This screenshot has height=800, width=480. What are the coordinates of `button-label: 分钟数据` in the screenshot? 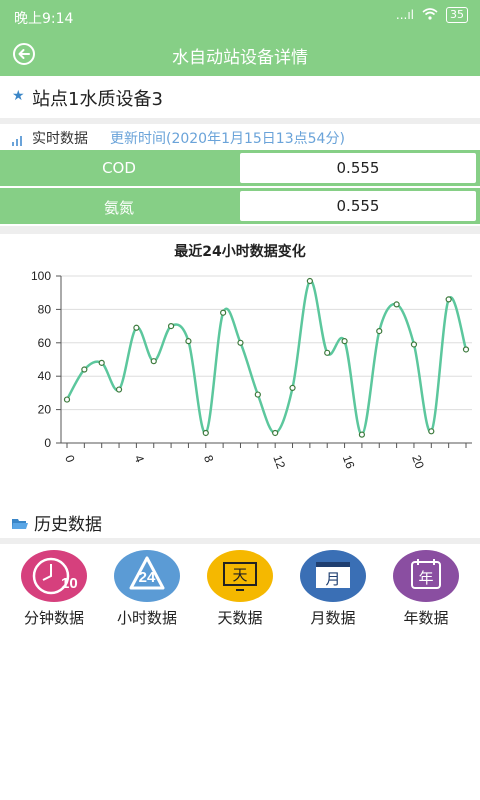 It's located at (53, 618).